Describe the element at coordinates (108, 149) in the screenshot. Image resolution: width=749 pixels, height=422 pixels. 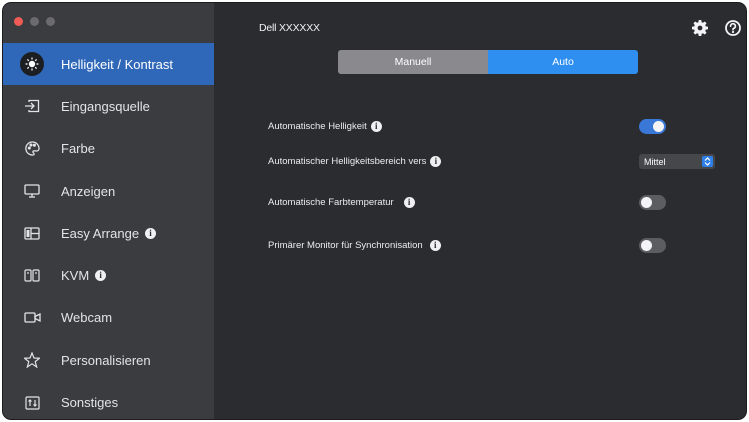
I see `sidebar-item-color: Farbe` at that location.